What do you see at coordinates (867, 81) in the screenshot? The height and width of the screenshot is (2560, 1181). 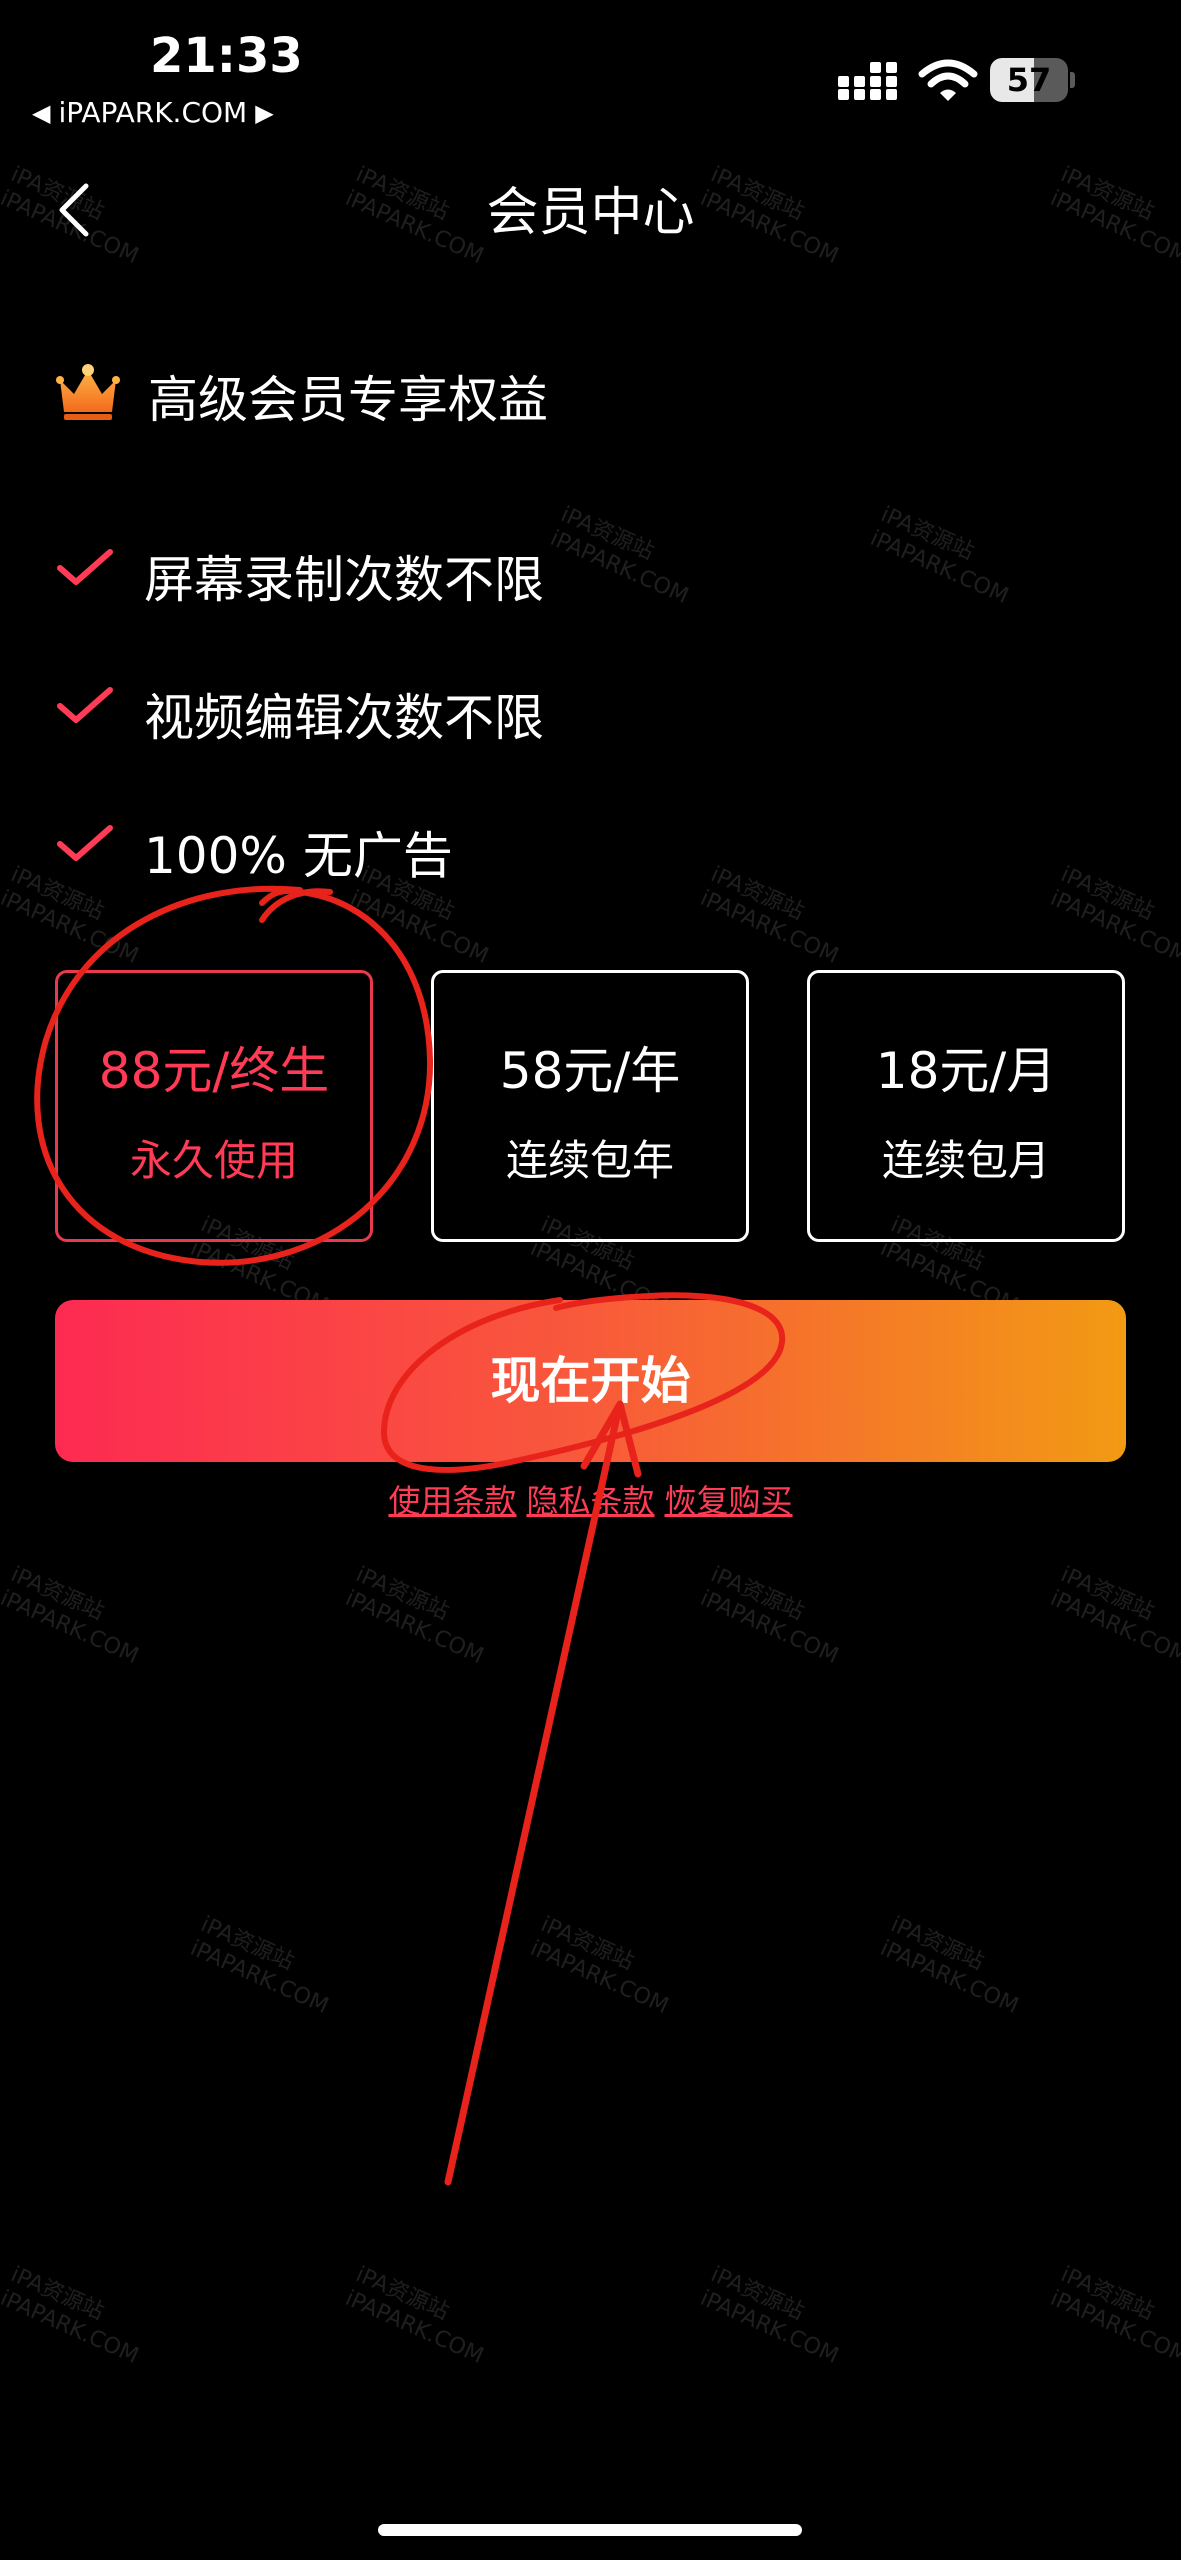 I see `cellular-signal-icon` at bounding box center [867, 81].